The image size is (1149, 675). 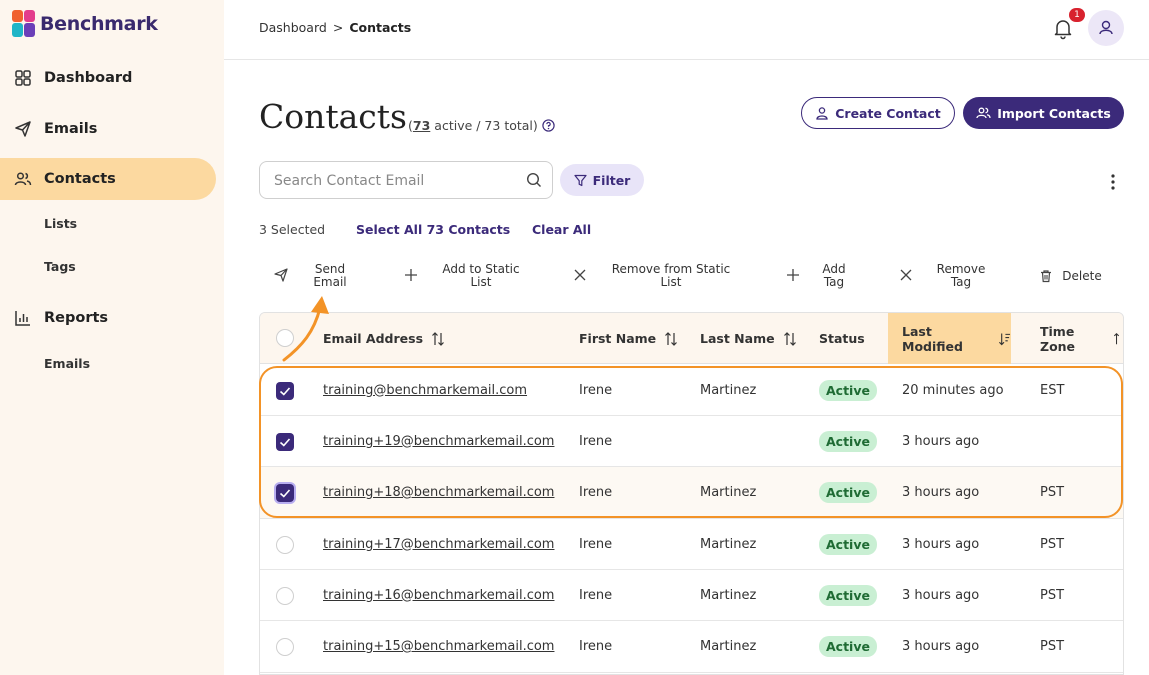 I want to click on email-link: training+15@benchmarkemail.com, so click(x=438, y=646).